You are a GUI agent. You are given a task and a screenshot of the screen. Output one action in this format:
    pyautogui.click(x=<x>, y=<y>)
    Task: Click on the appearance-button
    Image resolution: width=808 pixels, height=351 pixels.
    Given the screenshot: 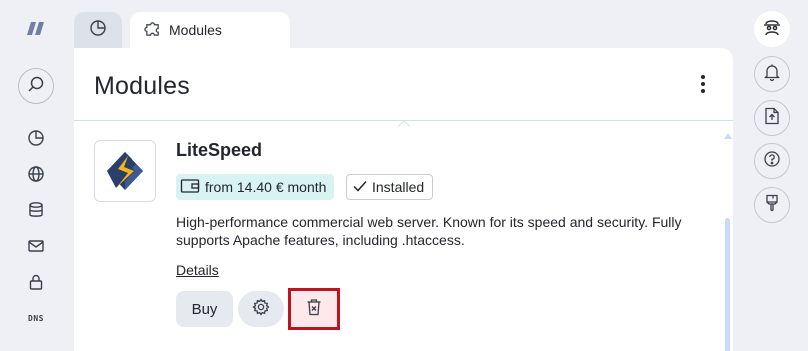 What is the action you would take?
    pyautogui.click(x=772, y=205)
    